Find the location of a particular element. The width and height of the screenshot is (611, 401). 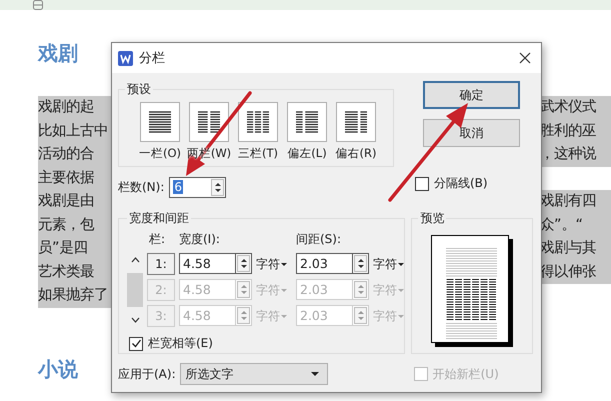

dialog-title: 分栏 is located at coordinates (152, 58).